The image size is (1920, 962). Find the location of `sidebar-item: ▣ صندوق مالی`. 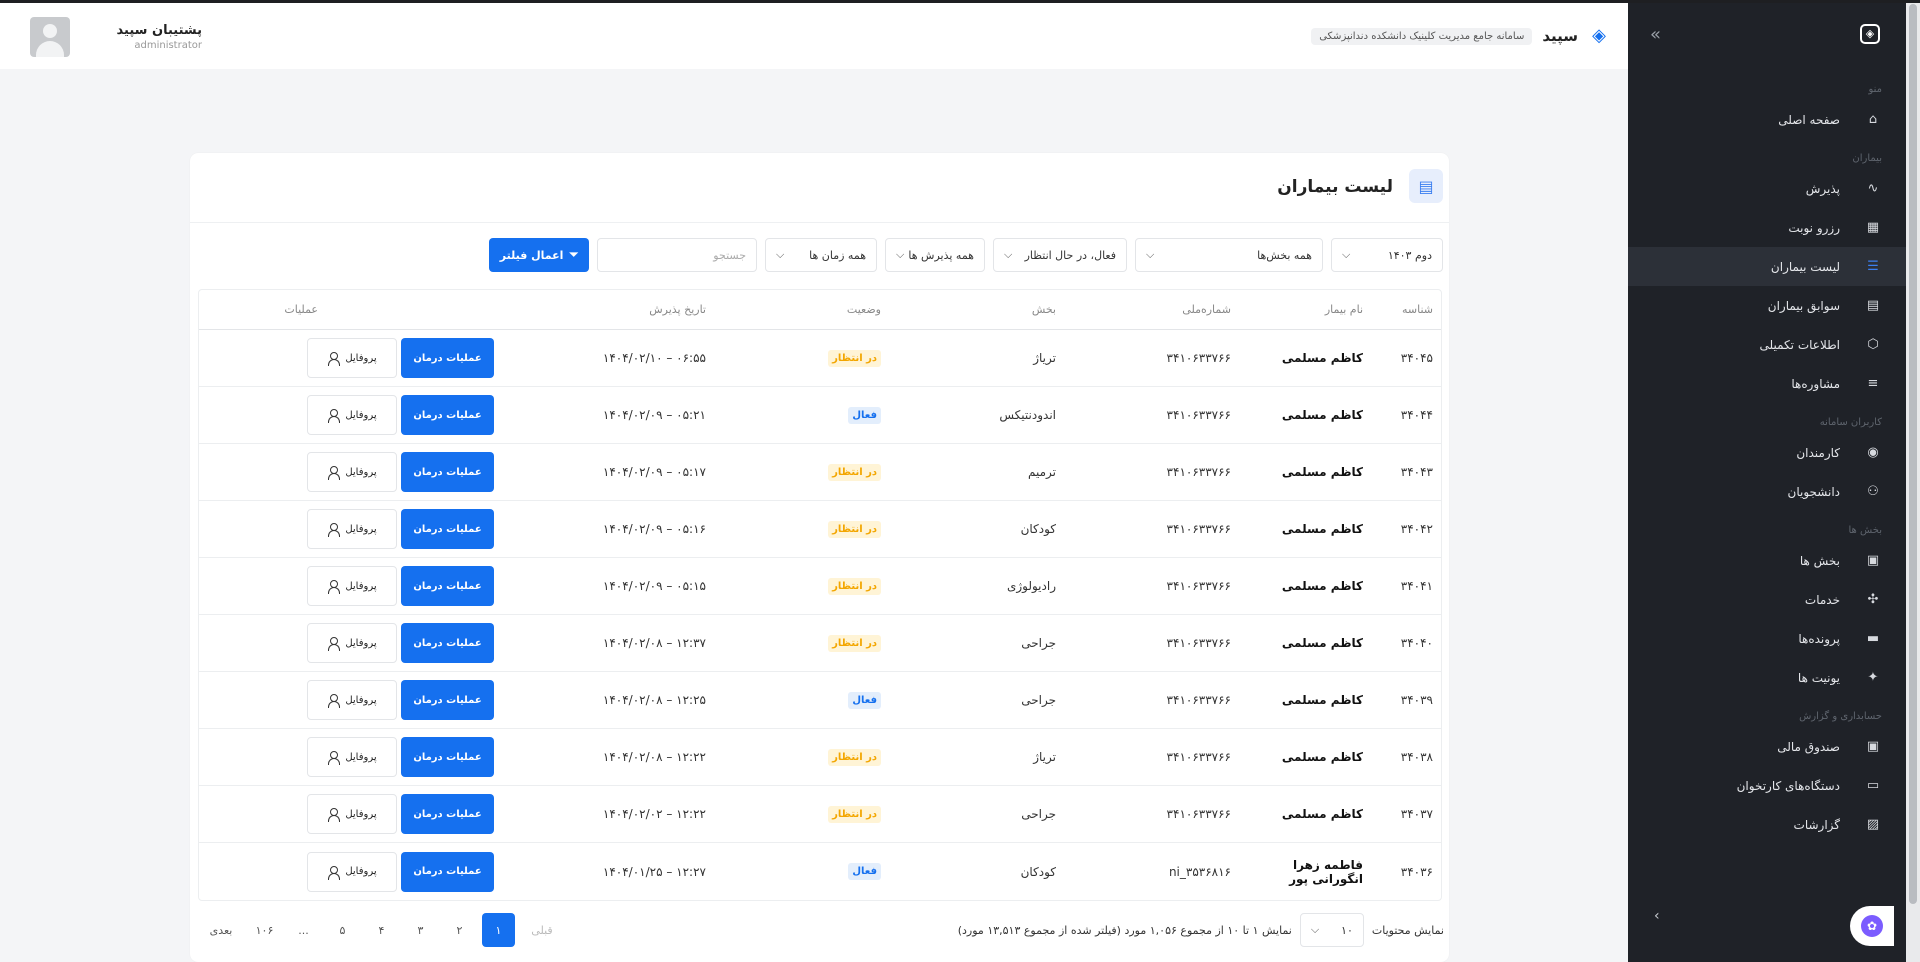

sidebar-item: ▣ صندوق مالی is located at coordinates (1767, 746).